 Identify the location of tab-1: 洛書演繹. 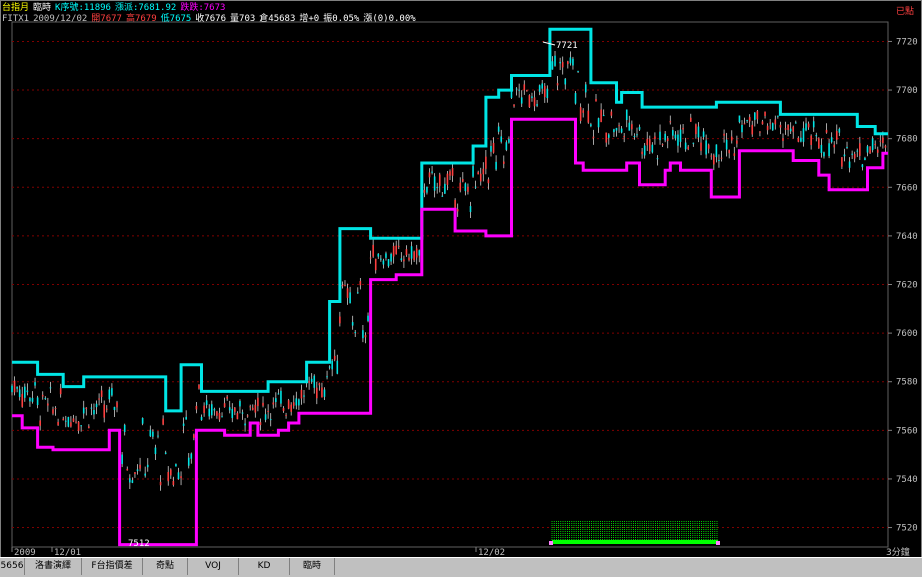
(53, 566).